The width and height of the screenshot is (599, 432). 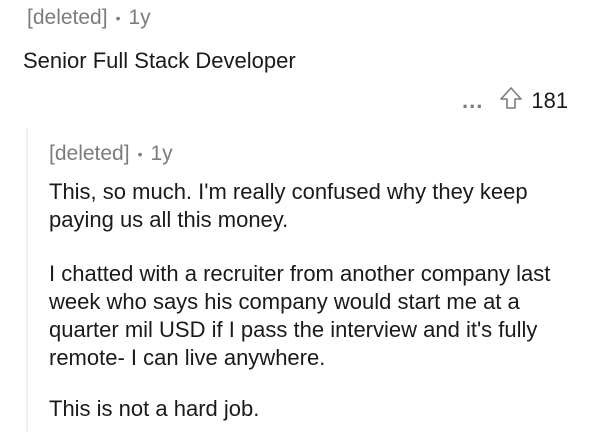 What do you see at coordinates (550, 100) in the screenshot?
I see `vote-count: 181` at bounding box center [550, 100].